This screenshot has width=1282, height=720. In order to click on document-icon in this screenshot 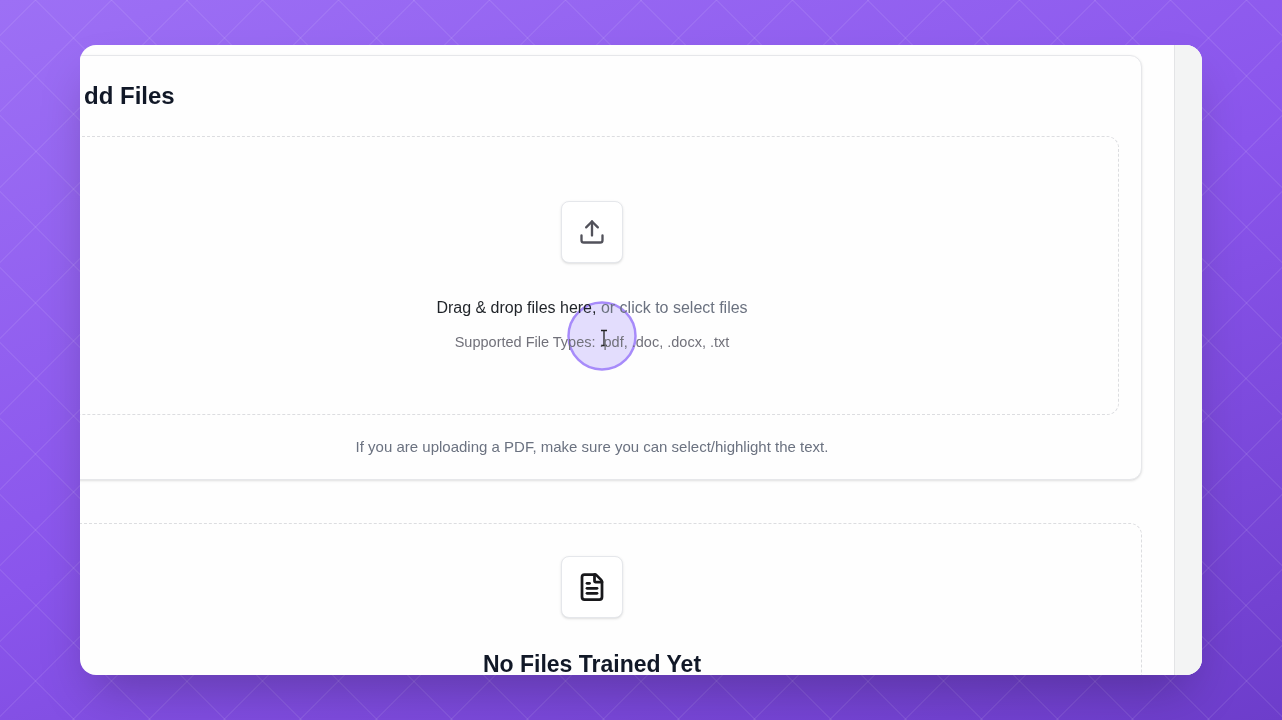, I will do `click(592, 587)`.